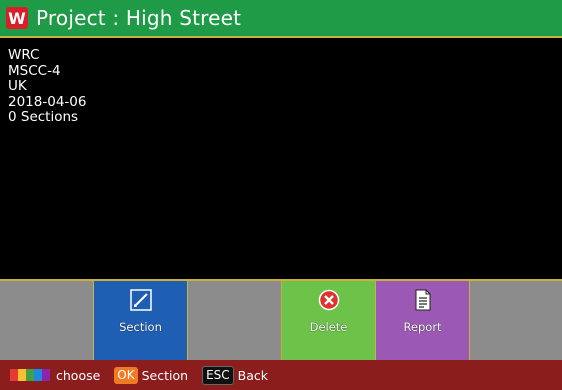  Describe the element at coordinates (139, 18) in the screenshot. I see `page-title: Project : High Street` at that location.